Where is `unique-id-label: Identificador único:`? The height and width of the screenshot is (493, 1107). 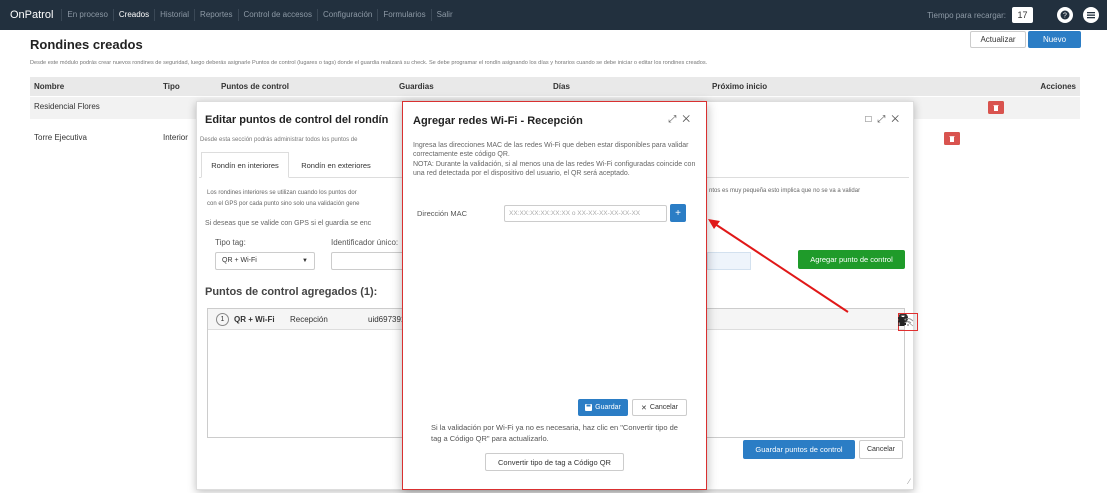
unique-id-label: Identificador único: is located at coordinates (365, 242).